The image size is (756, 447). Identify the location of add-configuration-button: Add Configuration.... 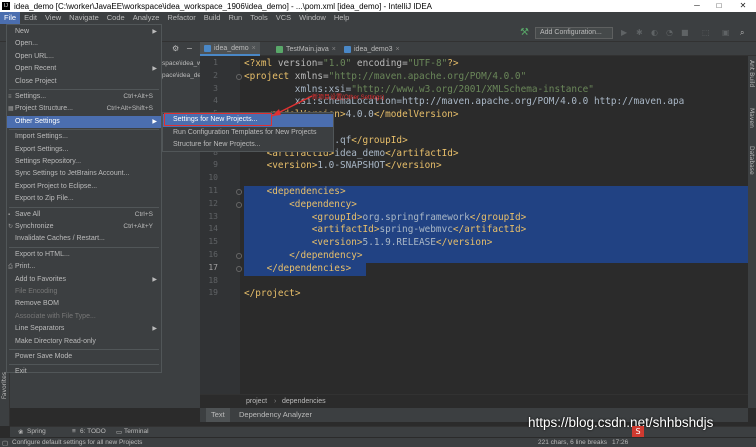
(574, 33).